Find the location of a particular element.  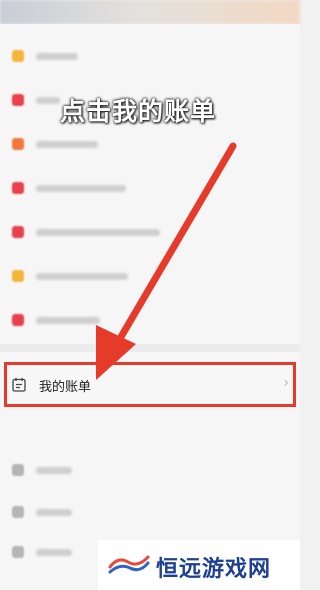

watermark-logo is located at coordinates (129, 564).